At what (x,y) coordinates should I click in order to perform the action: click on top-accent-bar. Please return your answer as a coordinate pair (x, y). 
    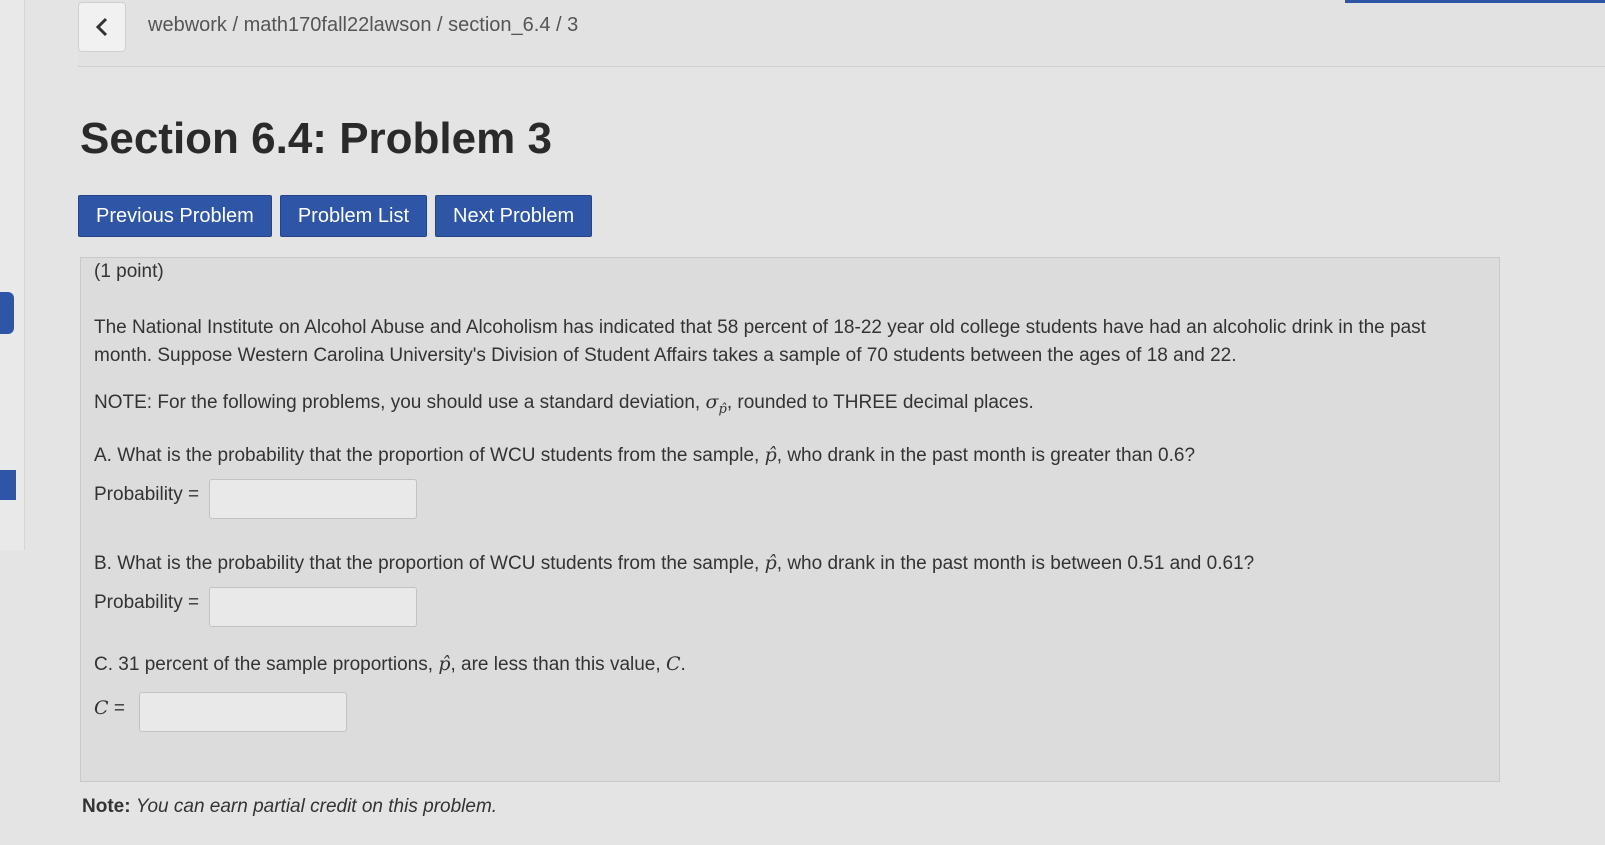
    Looking at the image, I should click on (1475, 1).